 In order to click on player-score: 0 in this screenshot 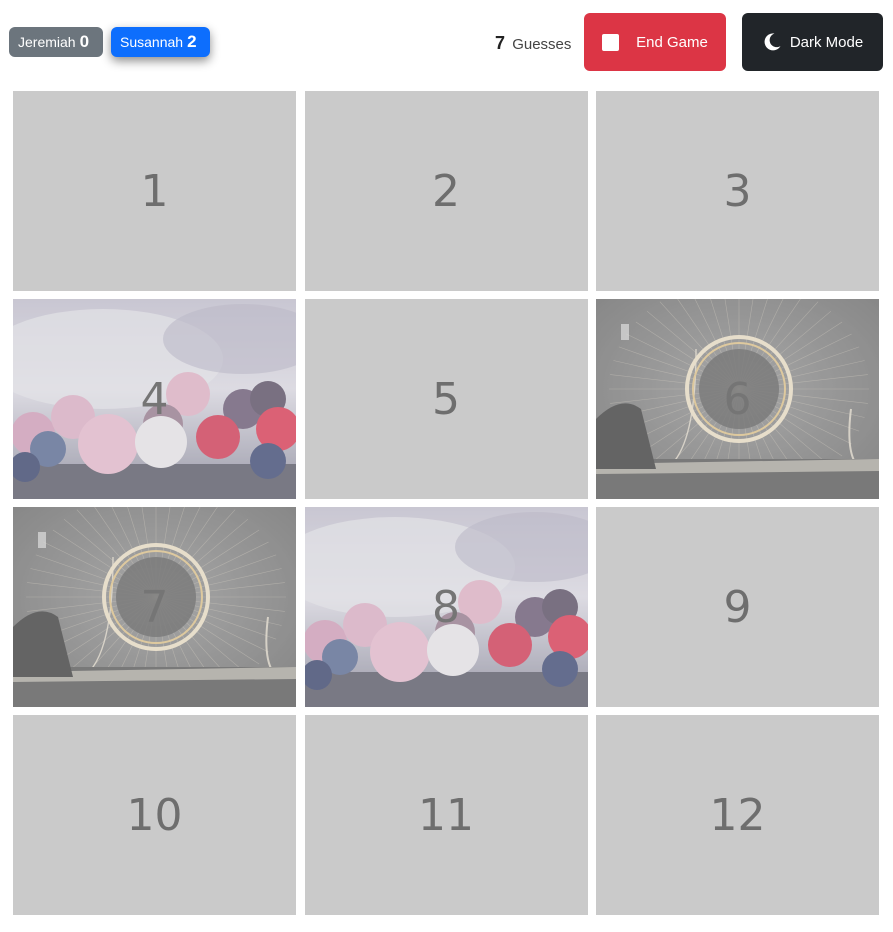, I will do `click(84, 41)`.